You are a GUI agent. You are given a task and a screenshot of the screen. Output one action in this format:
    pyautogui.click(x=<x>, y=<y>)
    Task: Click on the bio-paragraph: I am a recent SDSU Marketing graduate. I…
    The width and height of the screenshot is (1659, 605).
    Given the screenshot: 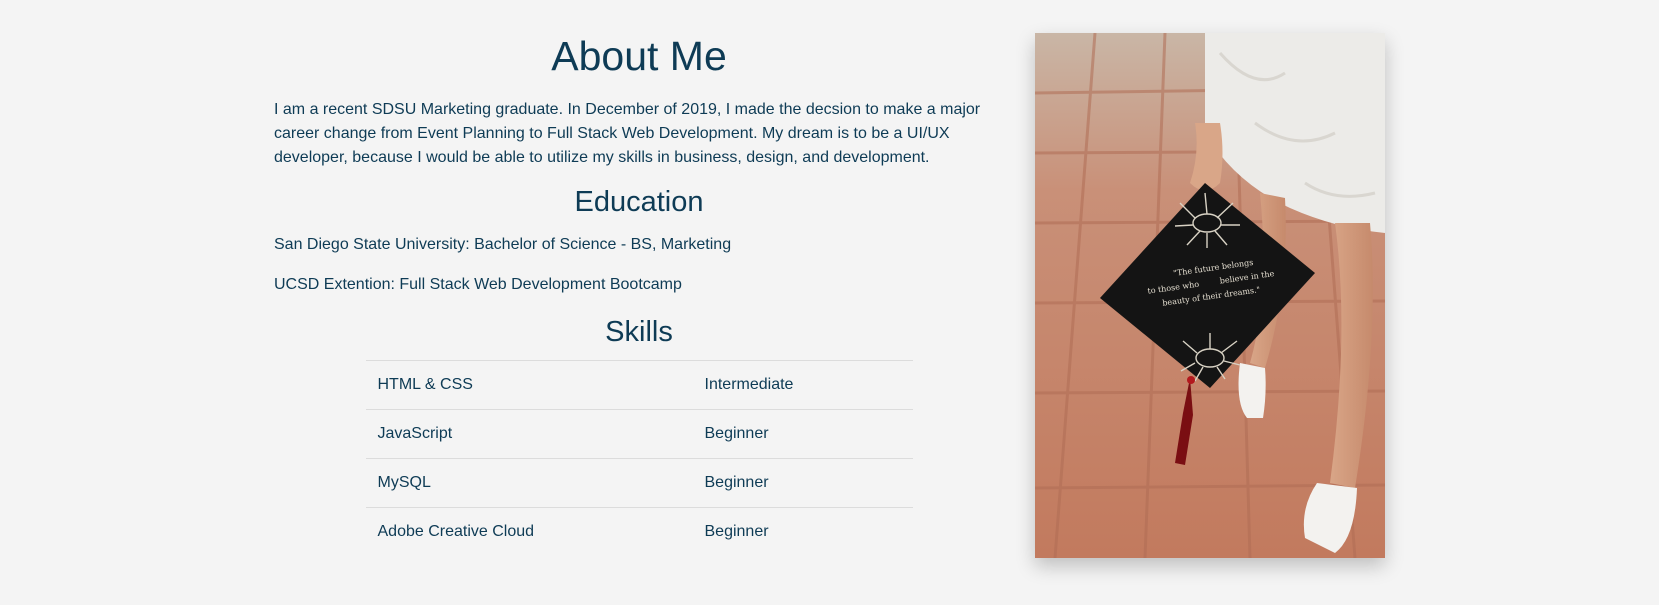 What is the action you would take?
    pyautogui.click(x=627, y=133)
    